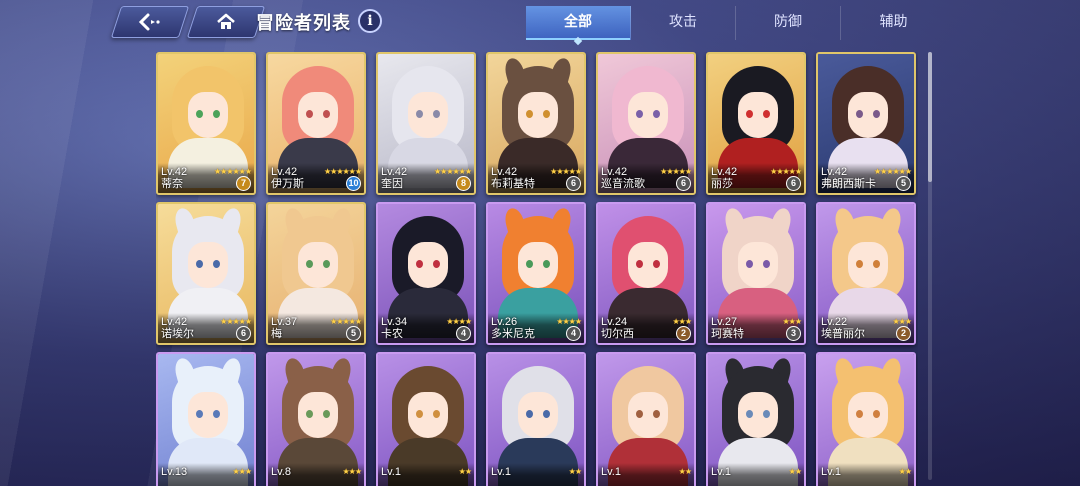 Image resolution: width=1080 pixels, height=486 pixels. I want to click on tab-all: 全部, so click(578, 23).